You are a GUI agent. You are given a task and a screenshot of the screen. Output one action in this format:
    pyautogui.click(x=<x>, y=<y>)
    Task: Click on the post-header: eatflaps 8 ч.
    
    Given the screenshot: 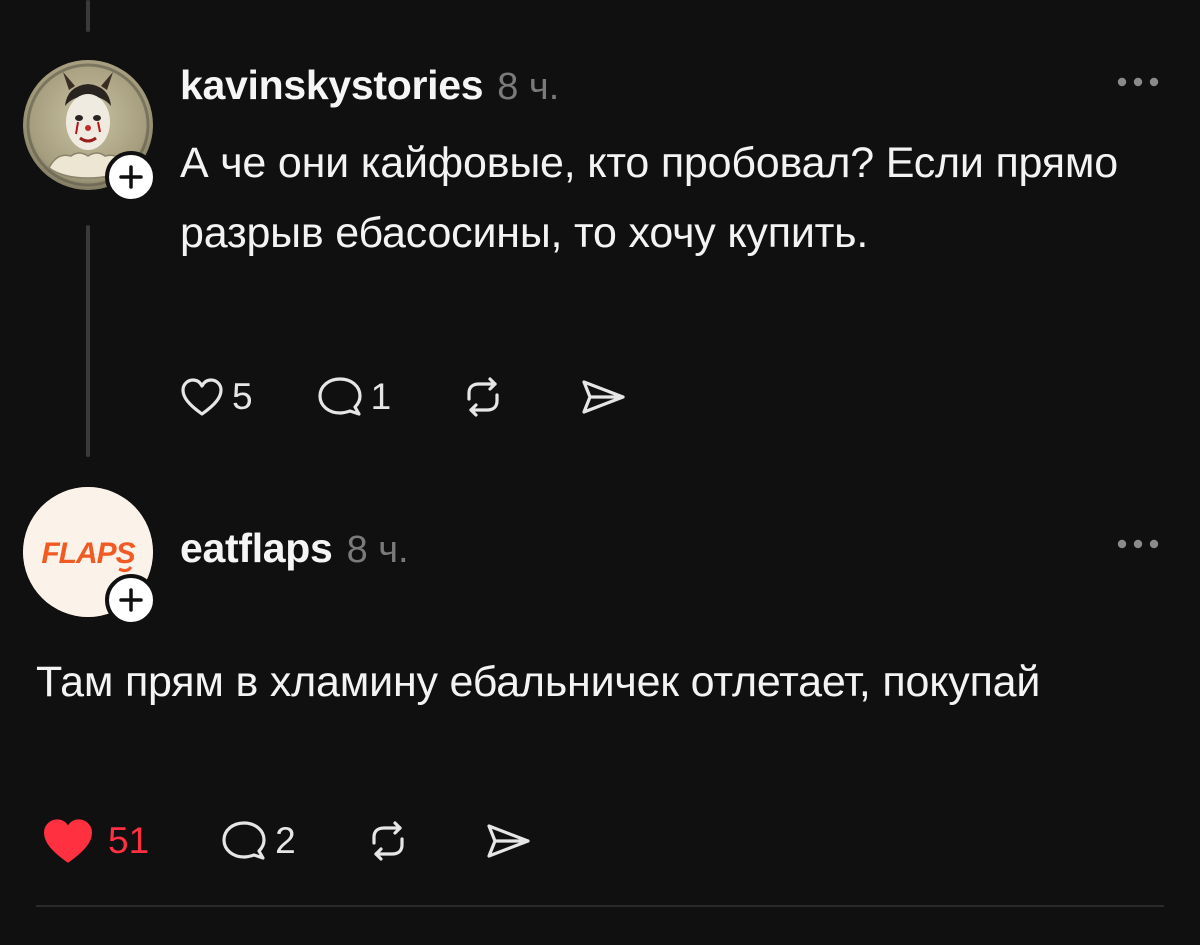 What is the action you would take?
    pyautogui.click(x=294, y=548)
    